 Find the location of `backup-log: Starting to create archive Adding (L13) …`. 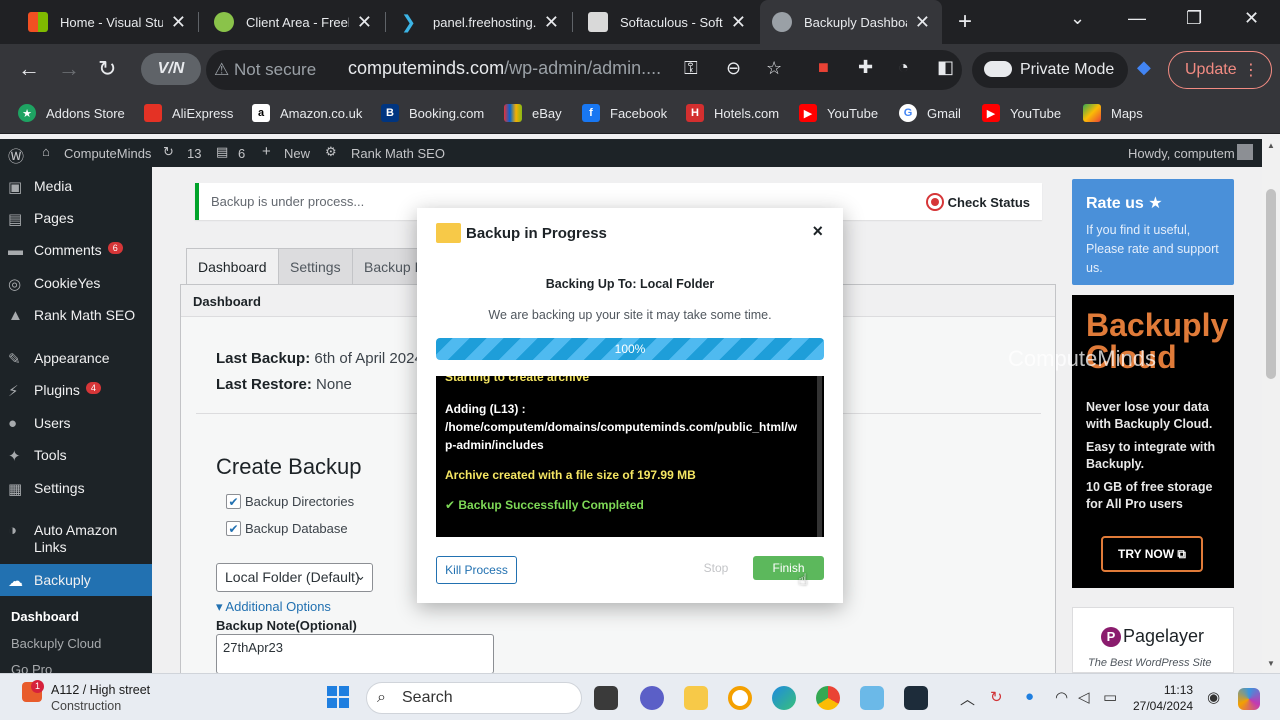

backup-log: Starting to create archive Adding (L13) … is located at coordinates (630, 456).